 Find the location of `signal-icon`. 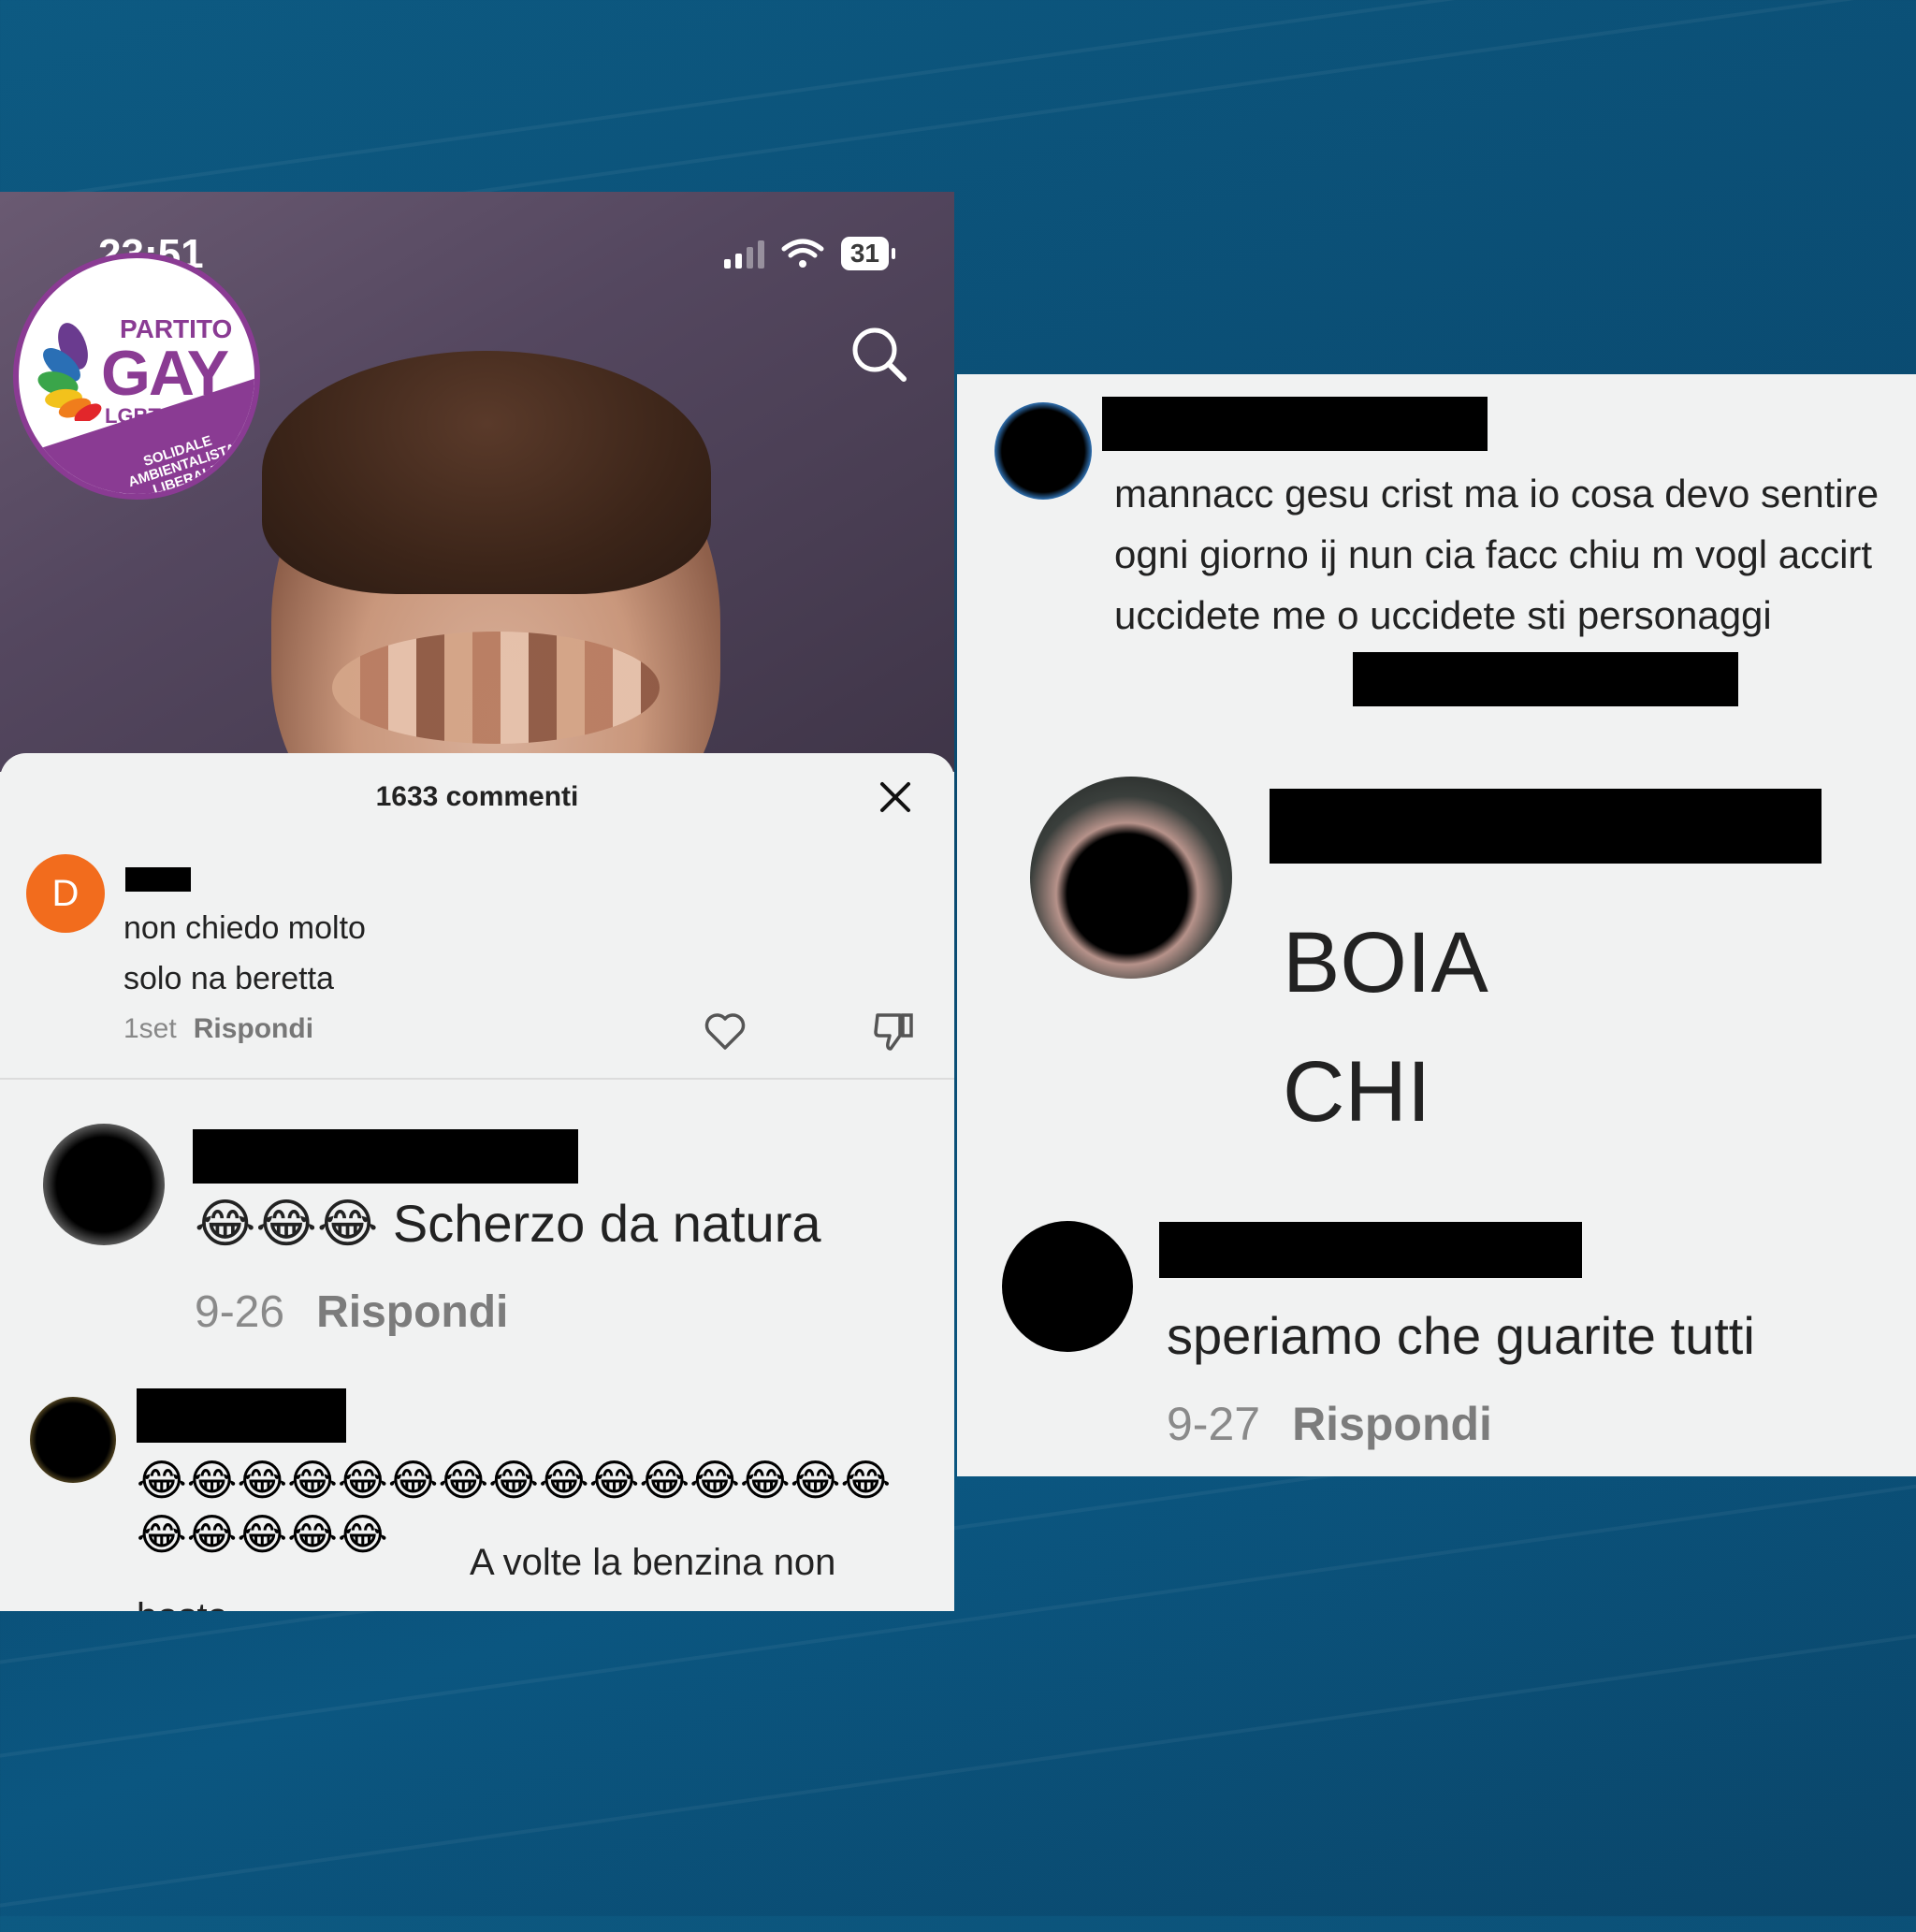

signal-icon is located at coordinates (743, 254).